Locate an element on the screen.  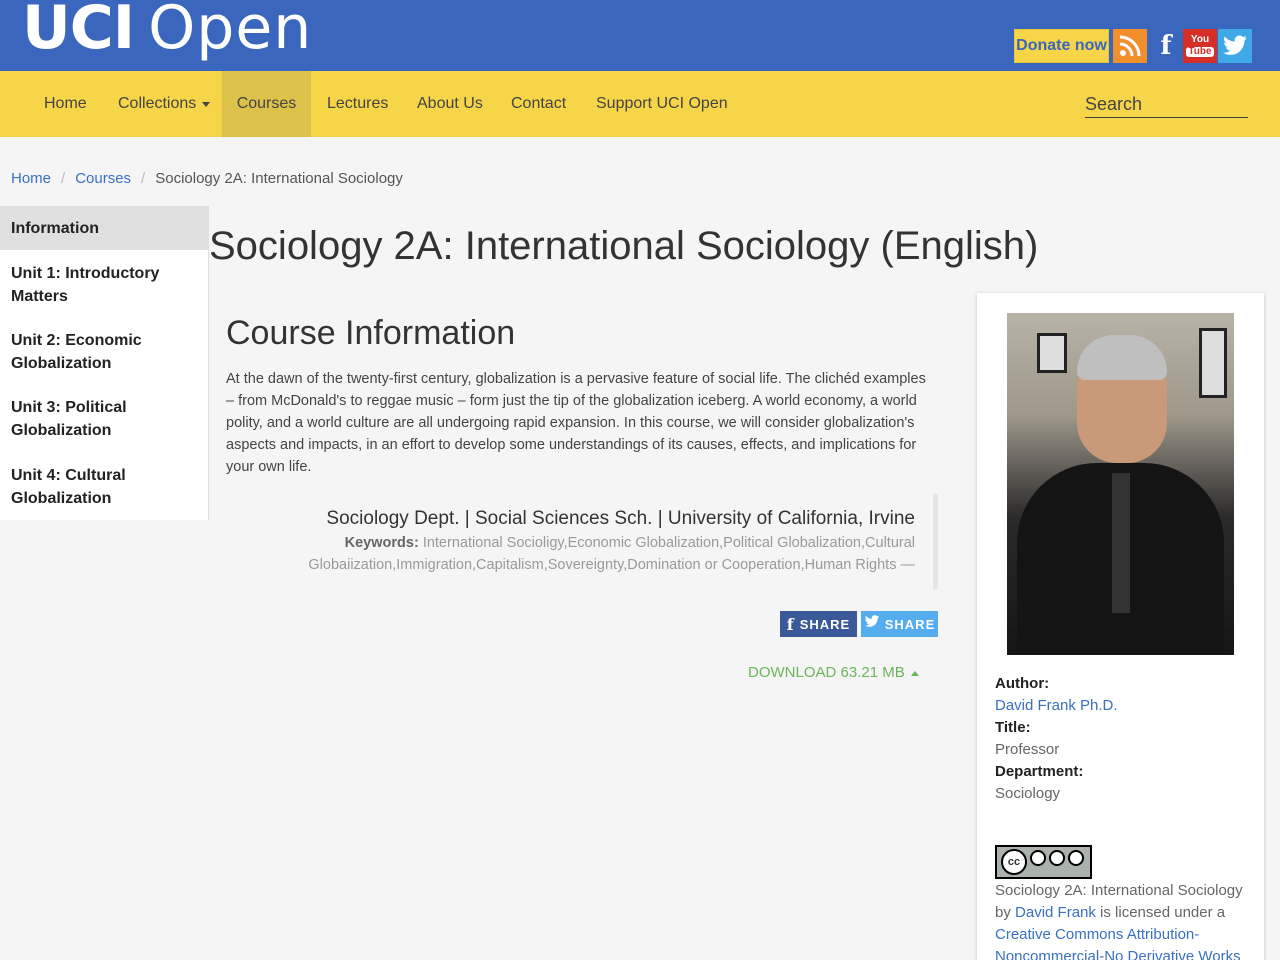
nav-support: Support UCI Open is located at coordinates (662, 104).